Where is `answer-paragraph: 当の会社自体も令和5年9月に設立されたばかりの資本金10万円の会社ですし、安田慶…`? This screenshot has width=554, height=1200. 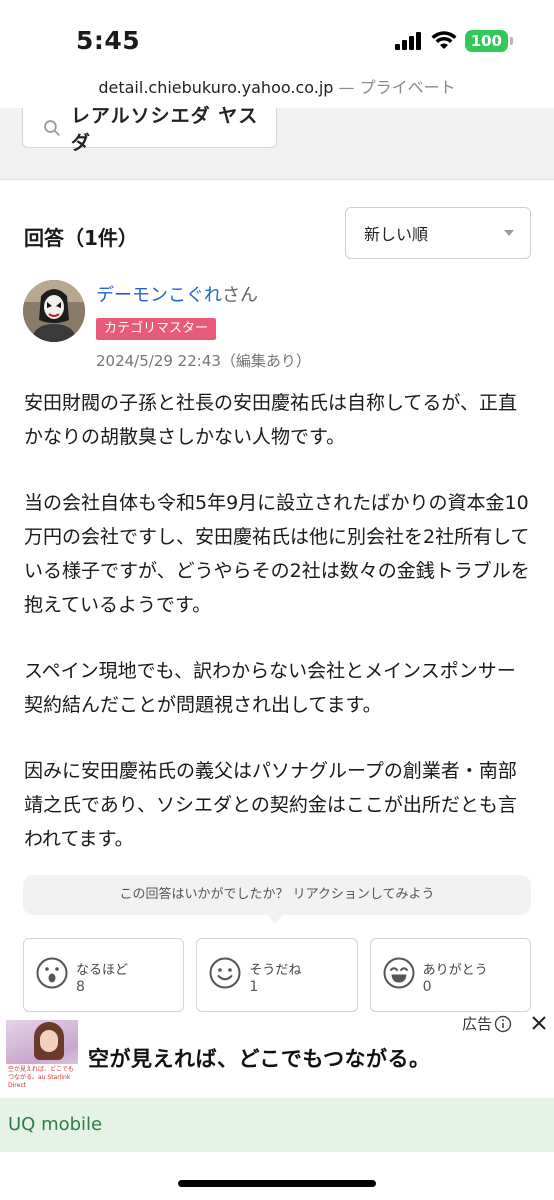
answer-paragraph: 当の会社自体も令和5年9月に設立されたばかりの資本金10万円の会社ですし、安田慶… is located at coordinates (277, 554).